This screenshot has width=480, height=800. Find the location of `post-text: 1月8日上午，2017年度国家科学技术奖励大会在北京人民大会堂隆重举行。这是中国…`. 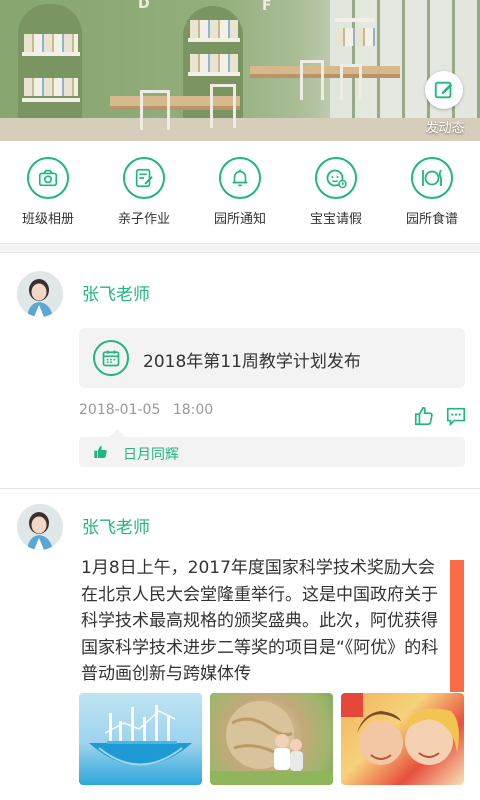

post-text: 1月8日上午，2017年度国家科学技术奖励大会在北京人民大会堂隆重举行。这是中国… is located at coordinates (260, 621).